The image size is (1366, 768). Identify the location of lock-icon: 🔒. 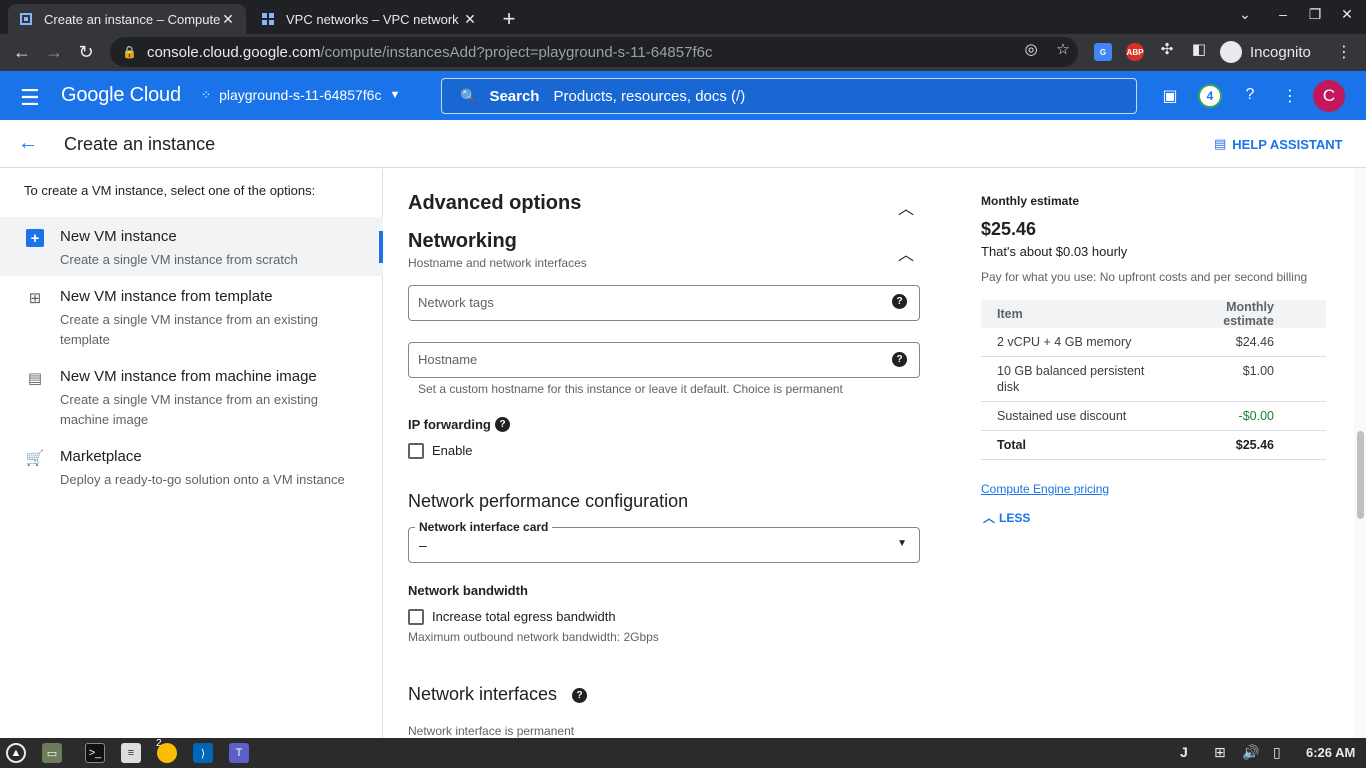
(129, 52).